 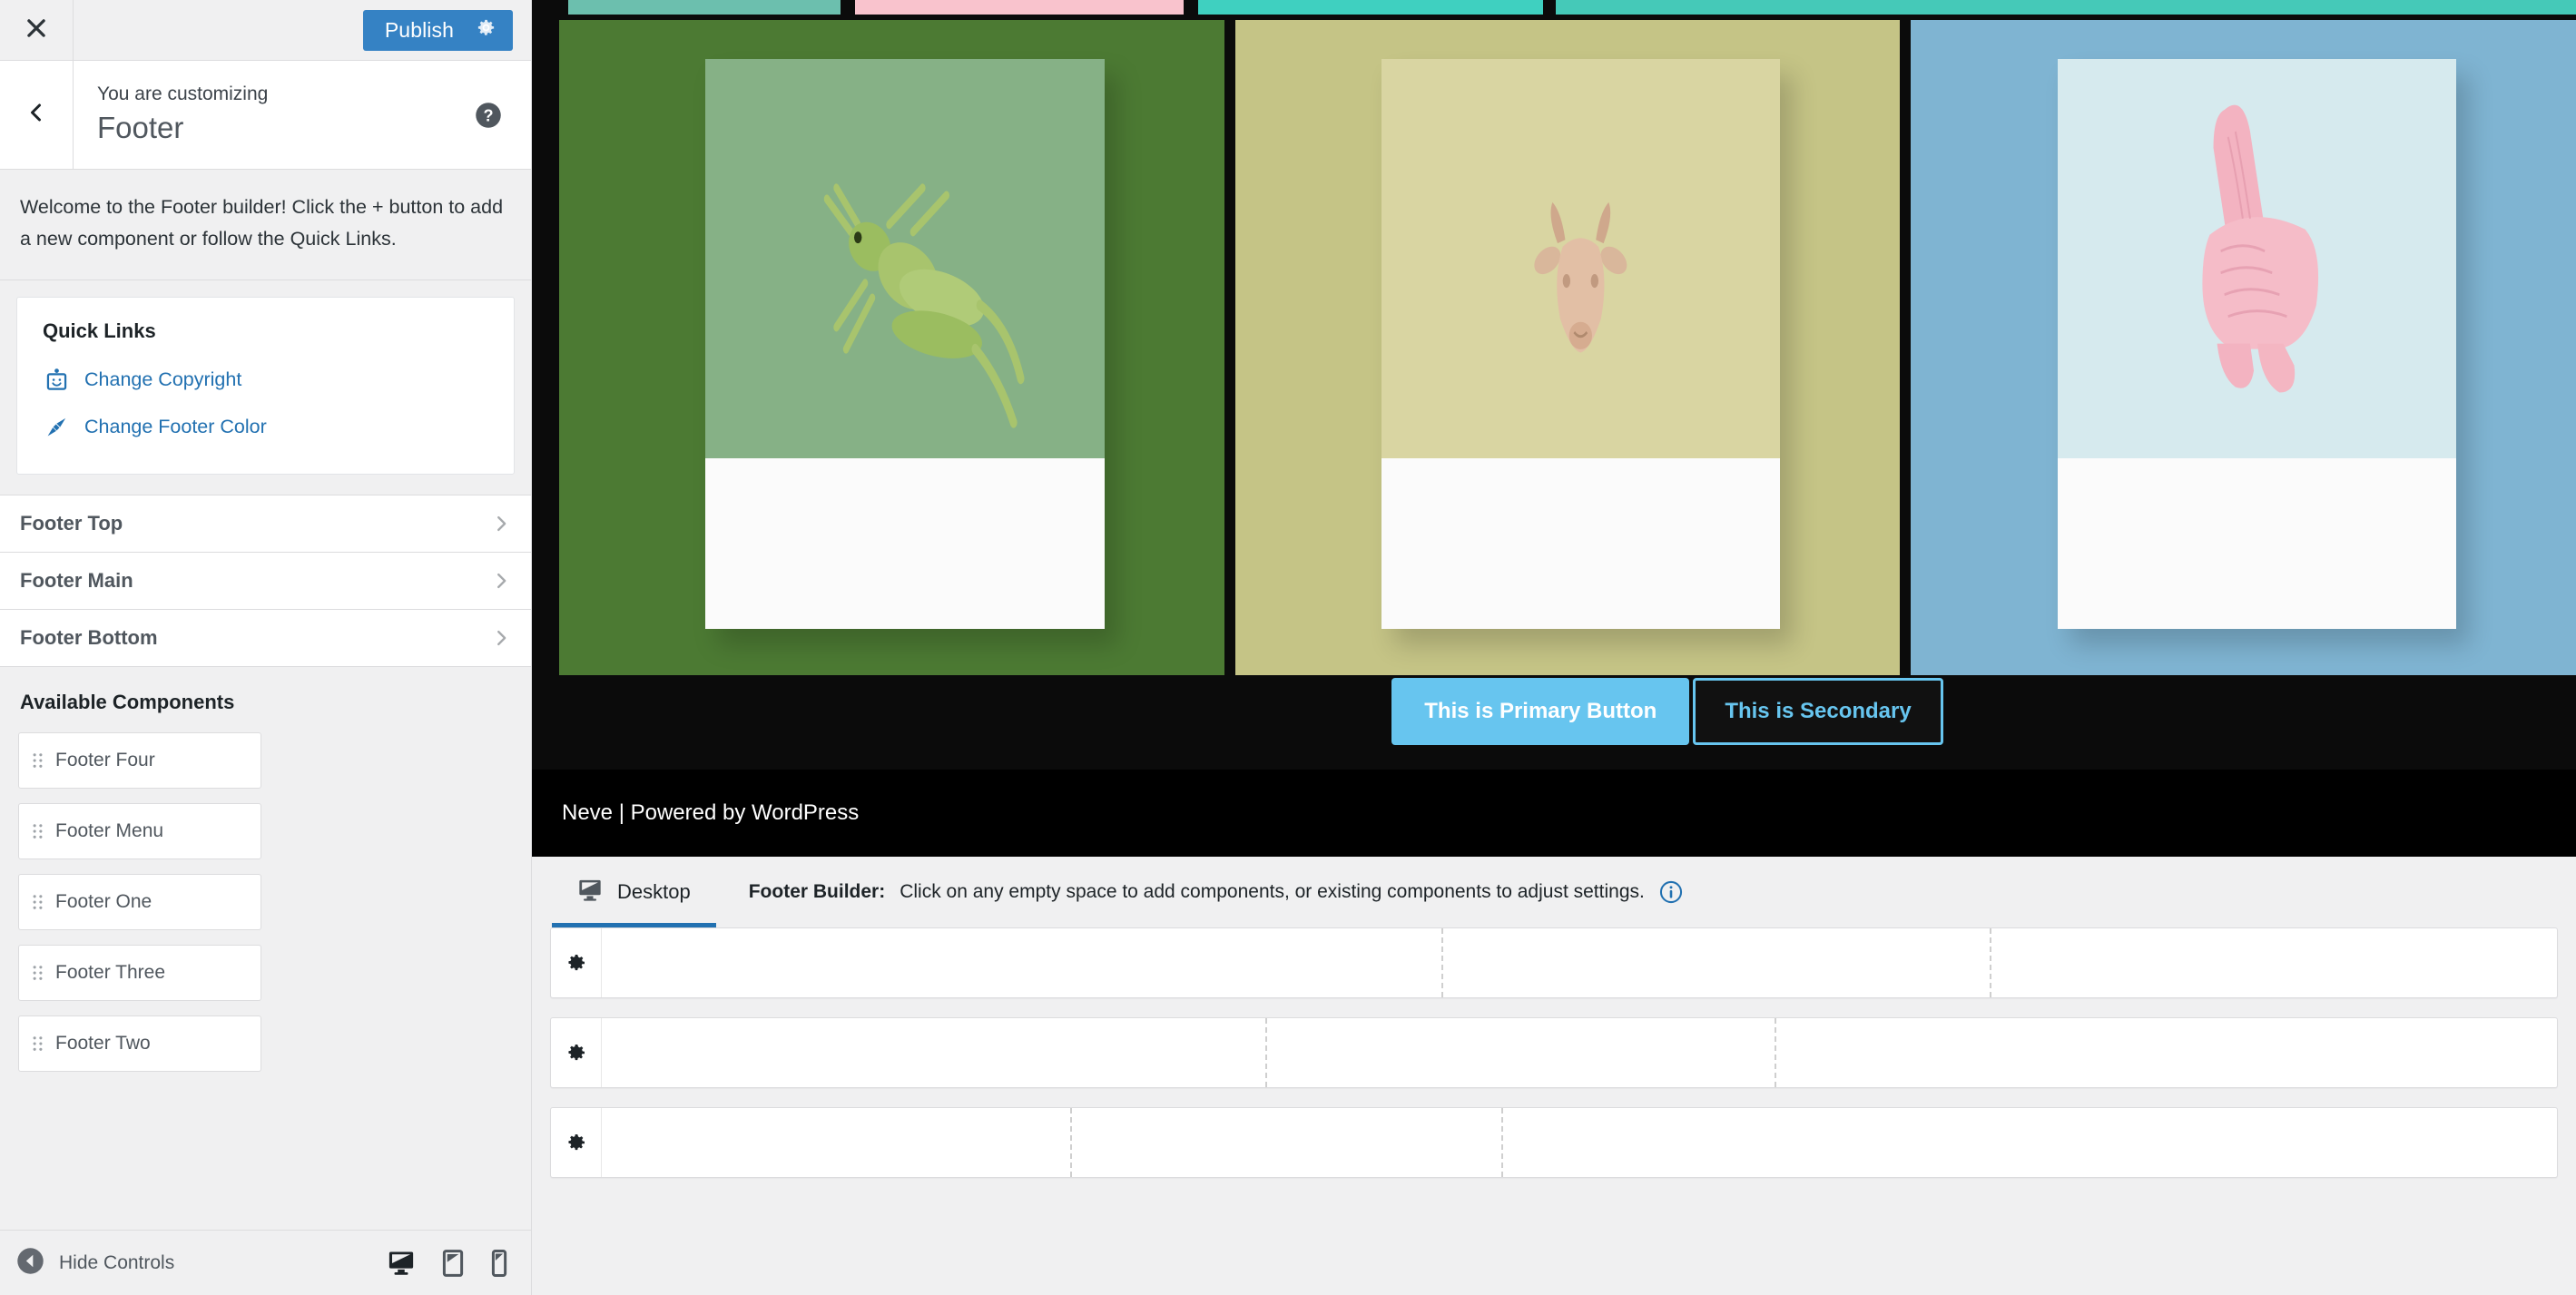 What do you see at coordinates (453, 1263) in the screenshot?
I see `device-button-tablet` at bounding box center [453, 1263].